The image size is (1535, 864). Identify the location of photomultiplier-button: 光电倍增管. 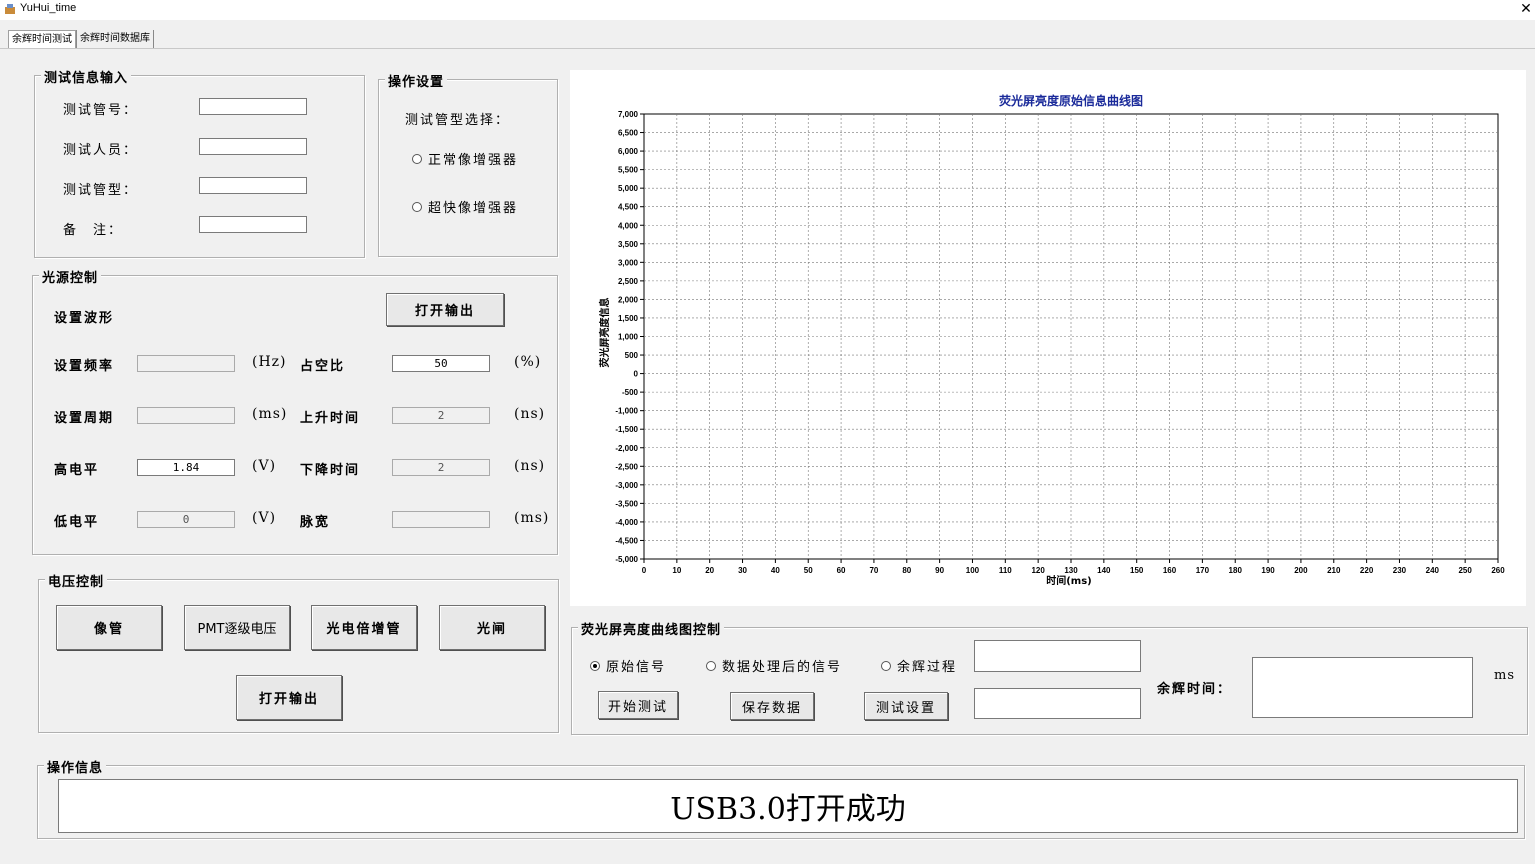
(364, 627).